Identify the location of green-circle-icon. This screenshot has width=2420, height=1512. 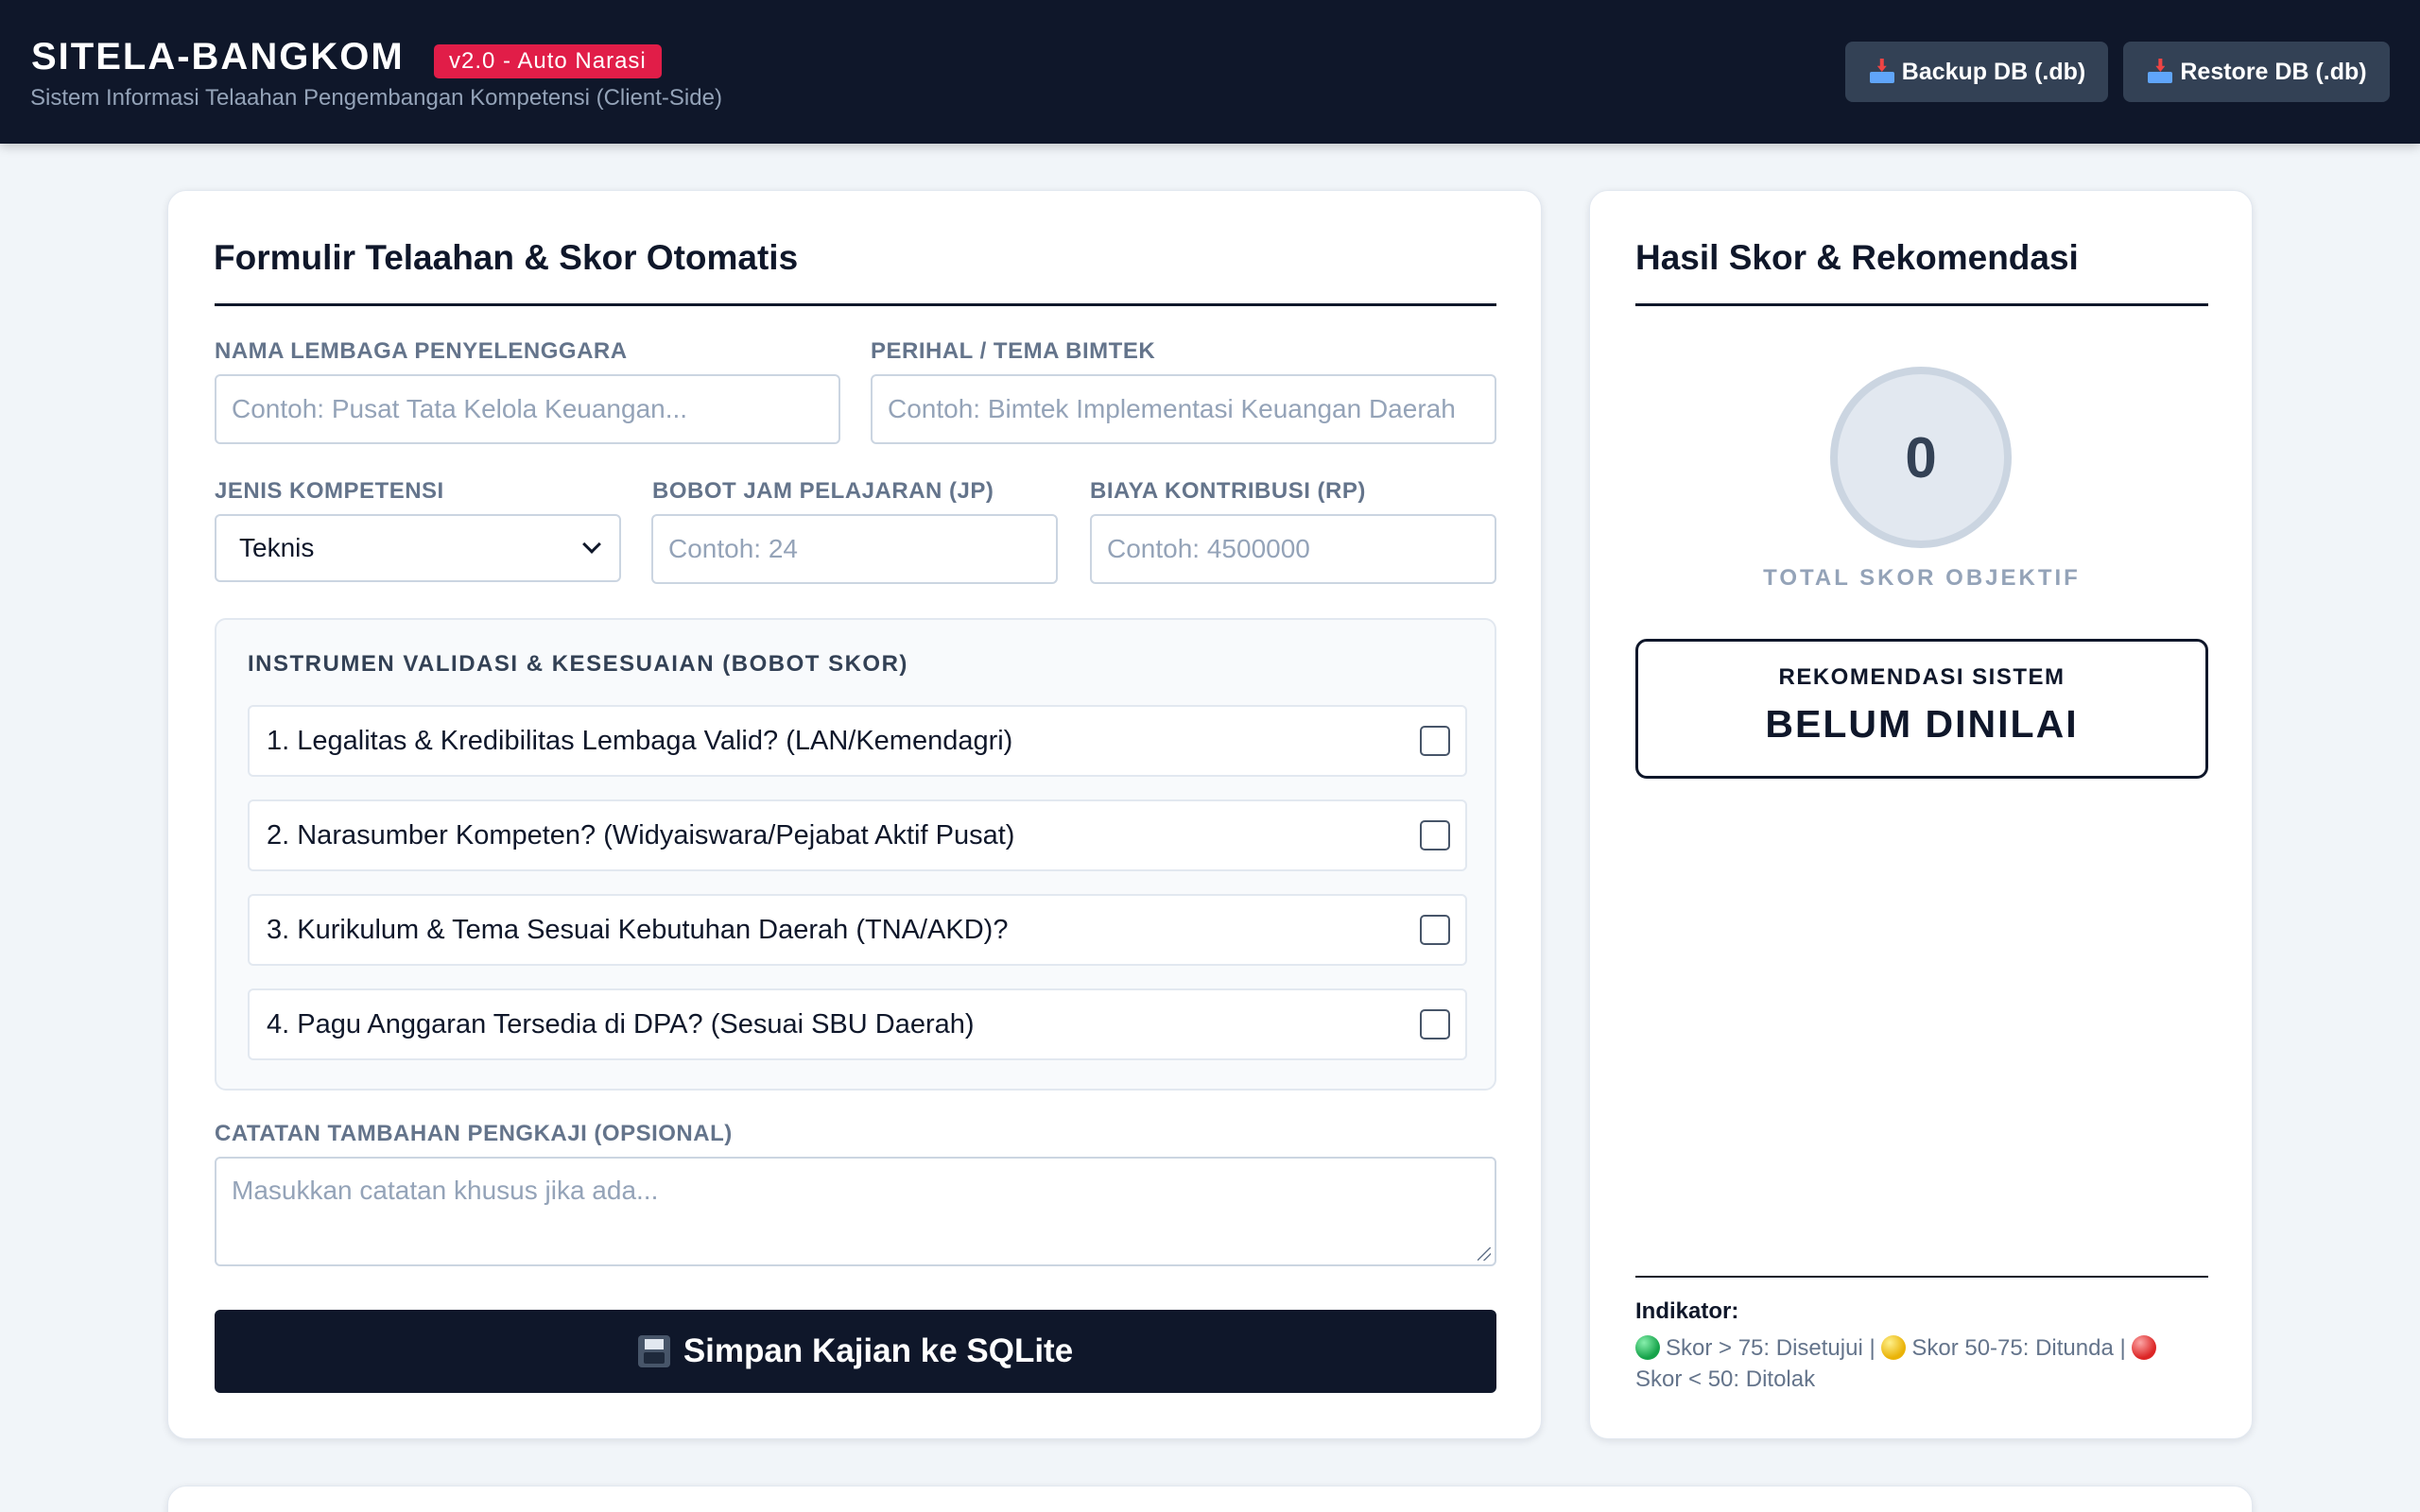
(1647, 1347).